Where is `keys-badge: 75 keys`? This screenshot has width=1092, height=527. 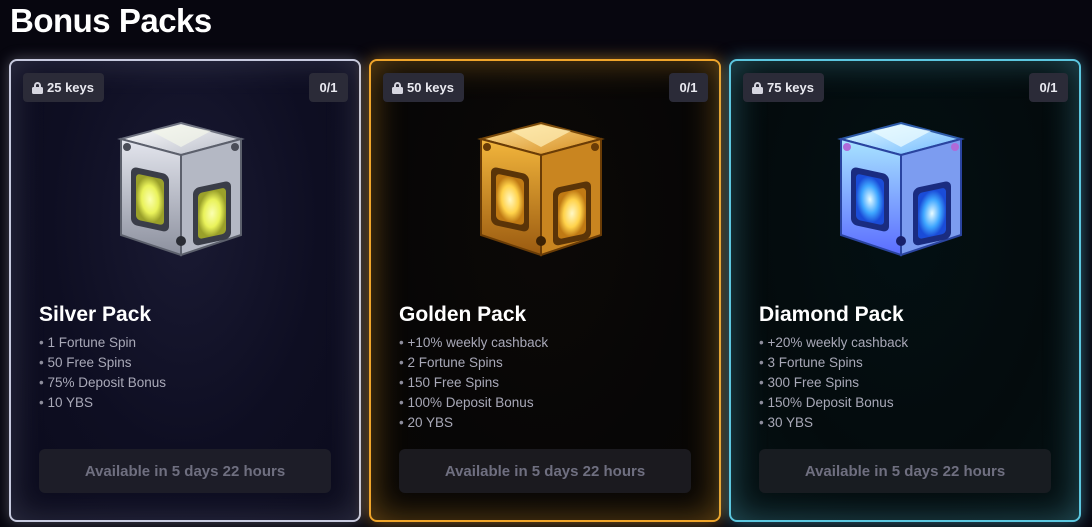
keys-badge: 75 keys is located at coordinates (783, 87).